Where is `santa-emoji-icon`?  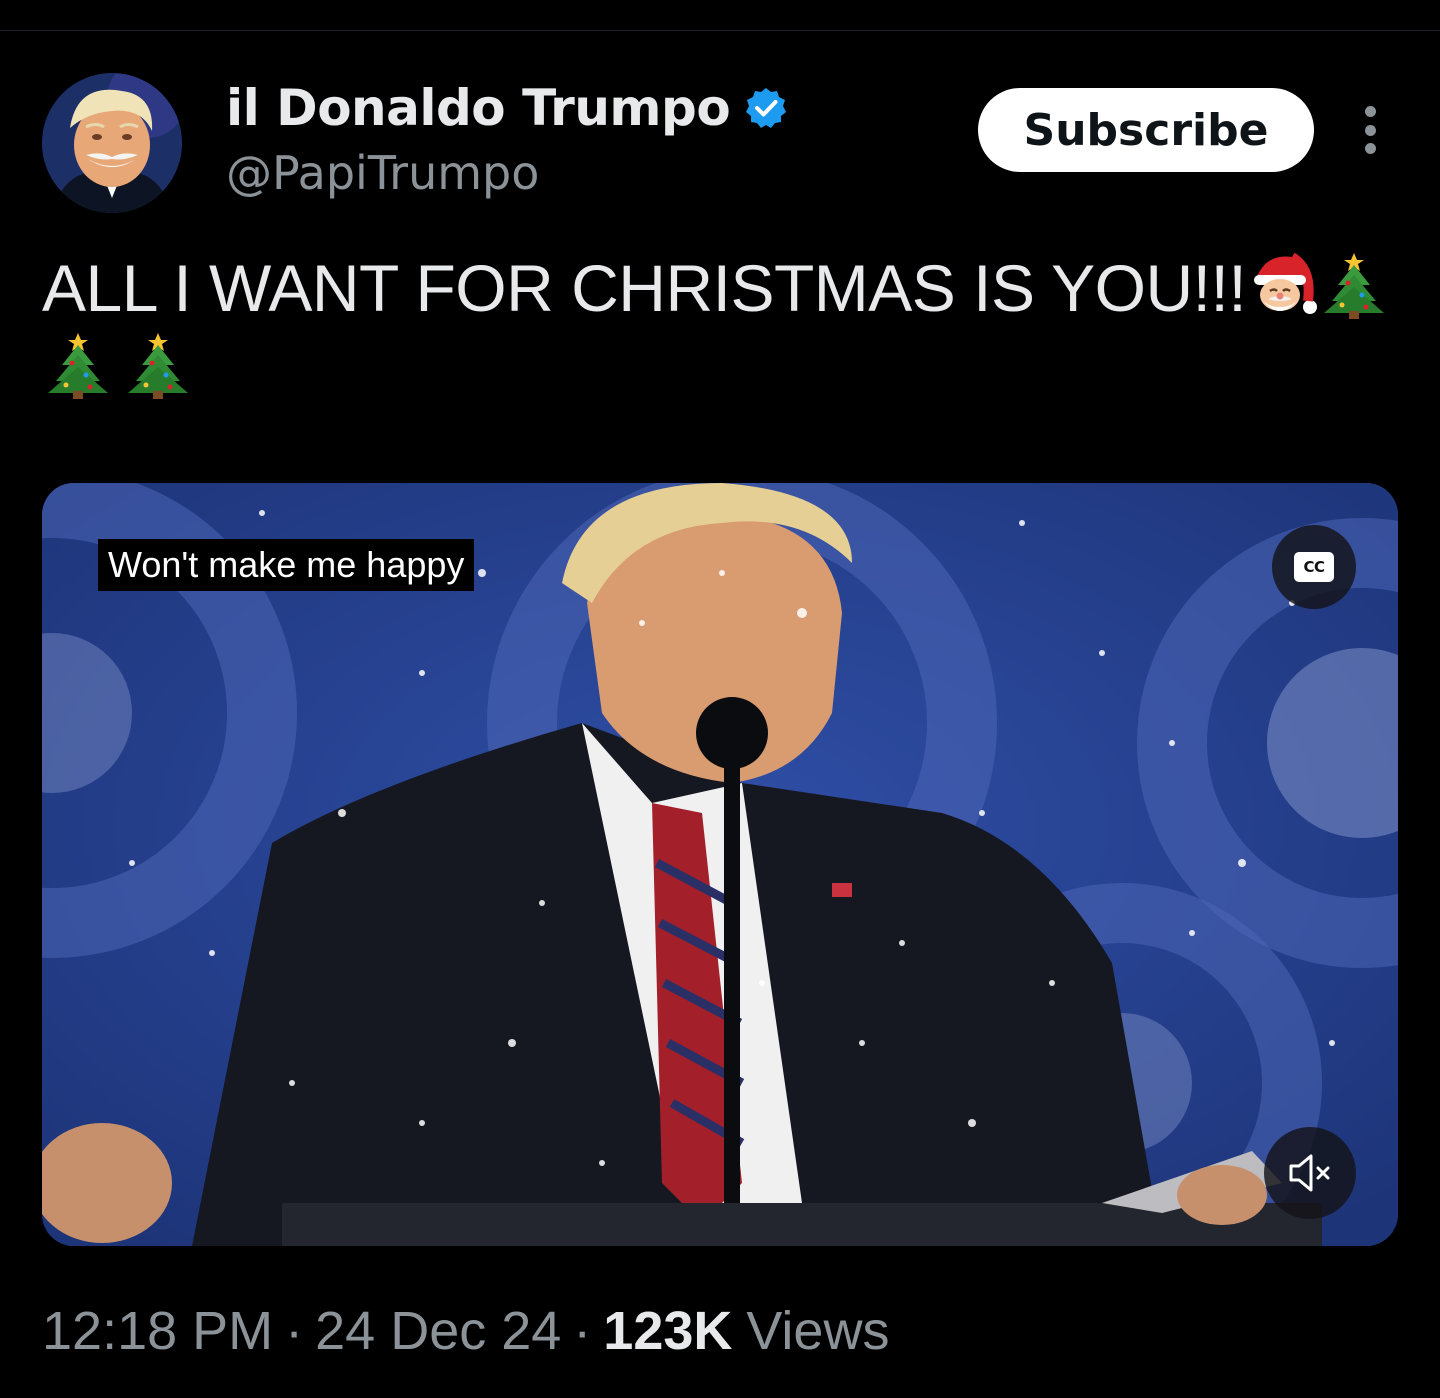
santa-emoji-icon is located at coordinates (1282, 285).